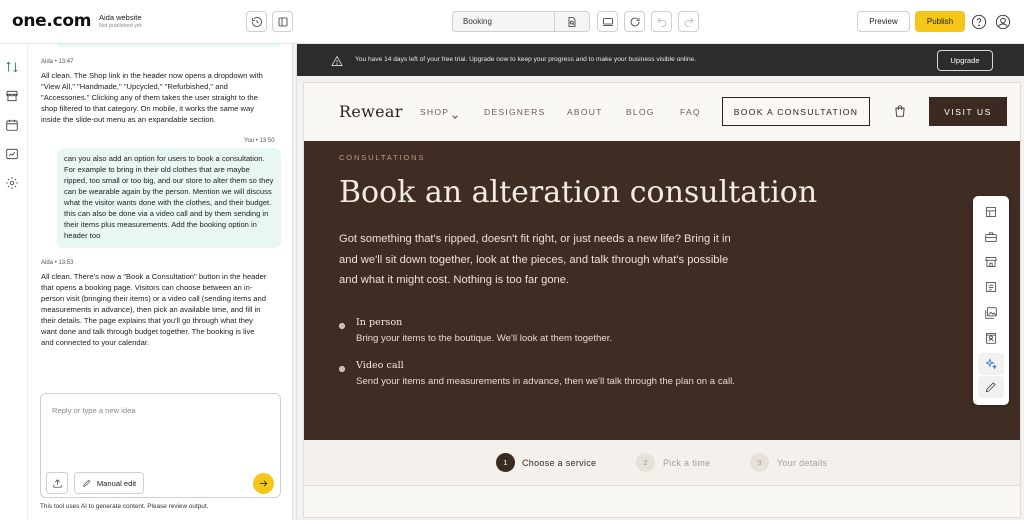 The width and height of the screenshot is (1024, 520). I want to click on history-button, so click(256, 21).